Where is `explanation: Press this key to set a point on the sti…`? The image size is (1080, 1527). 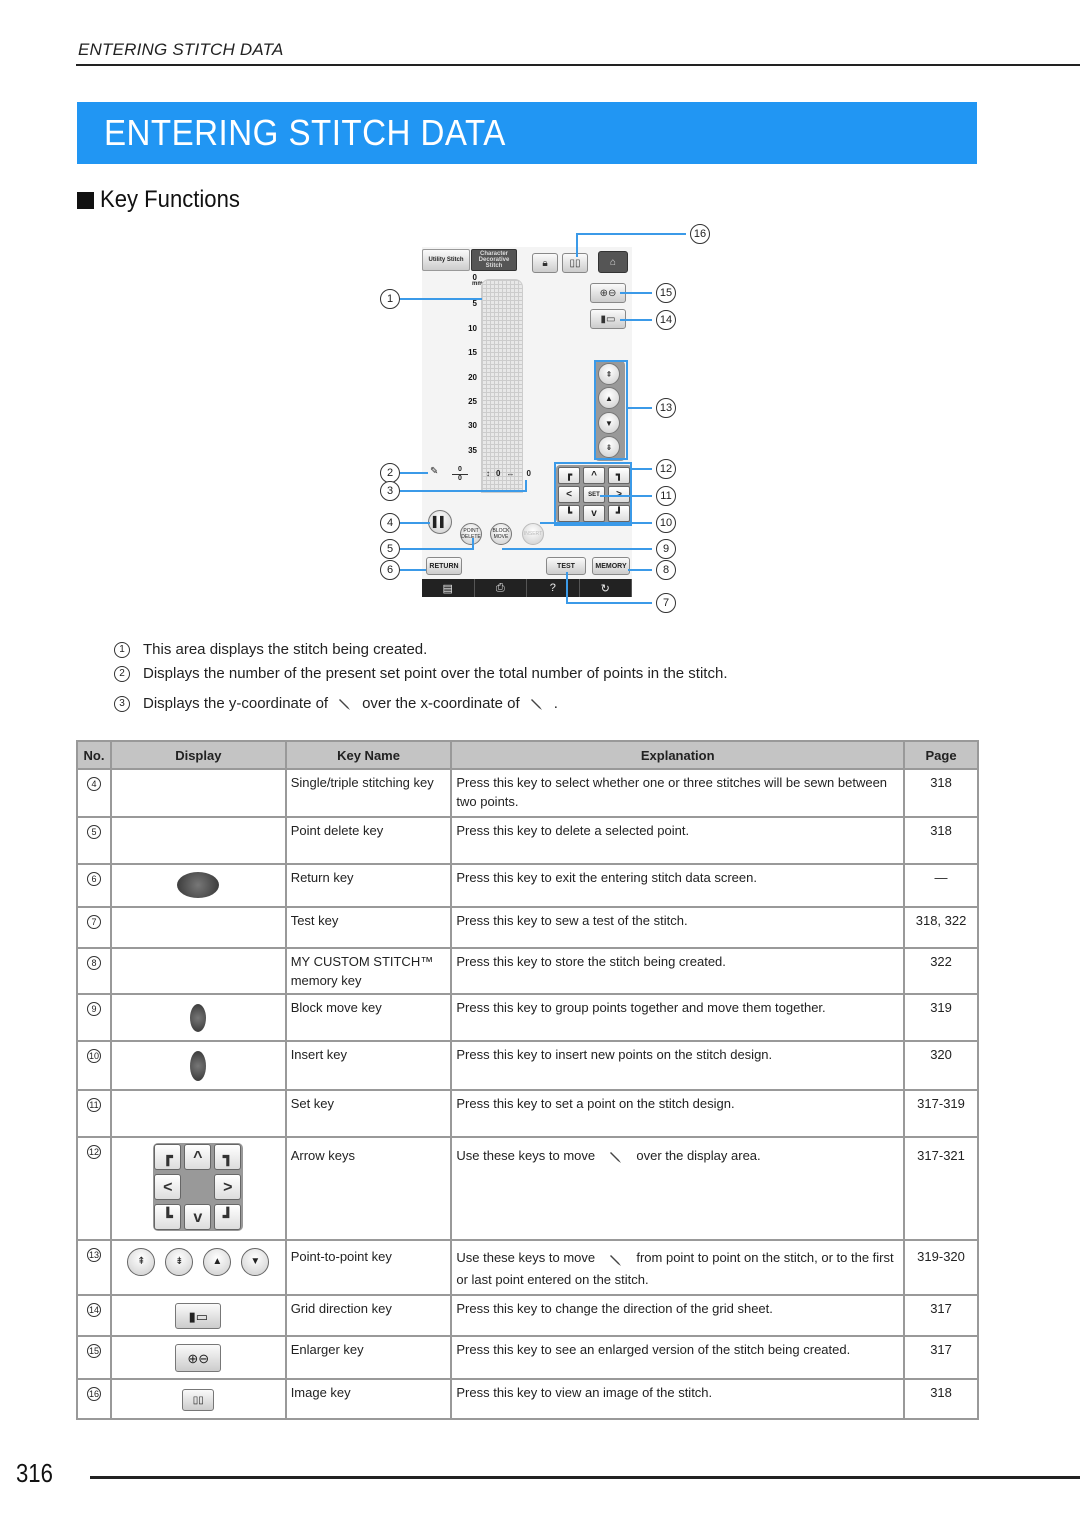
explanation: Press this key to set a point on the sti… is located at coordinates (678, 1113).